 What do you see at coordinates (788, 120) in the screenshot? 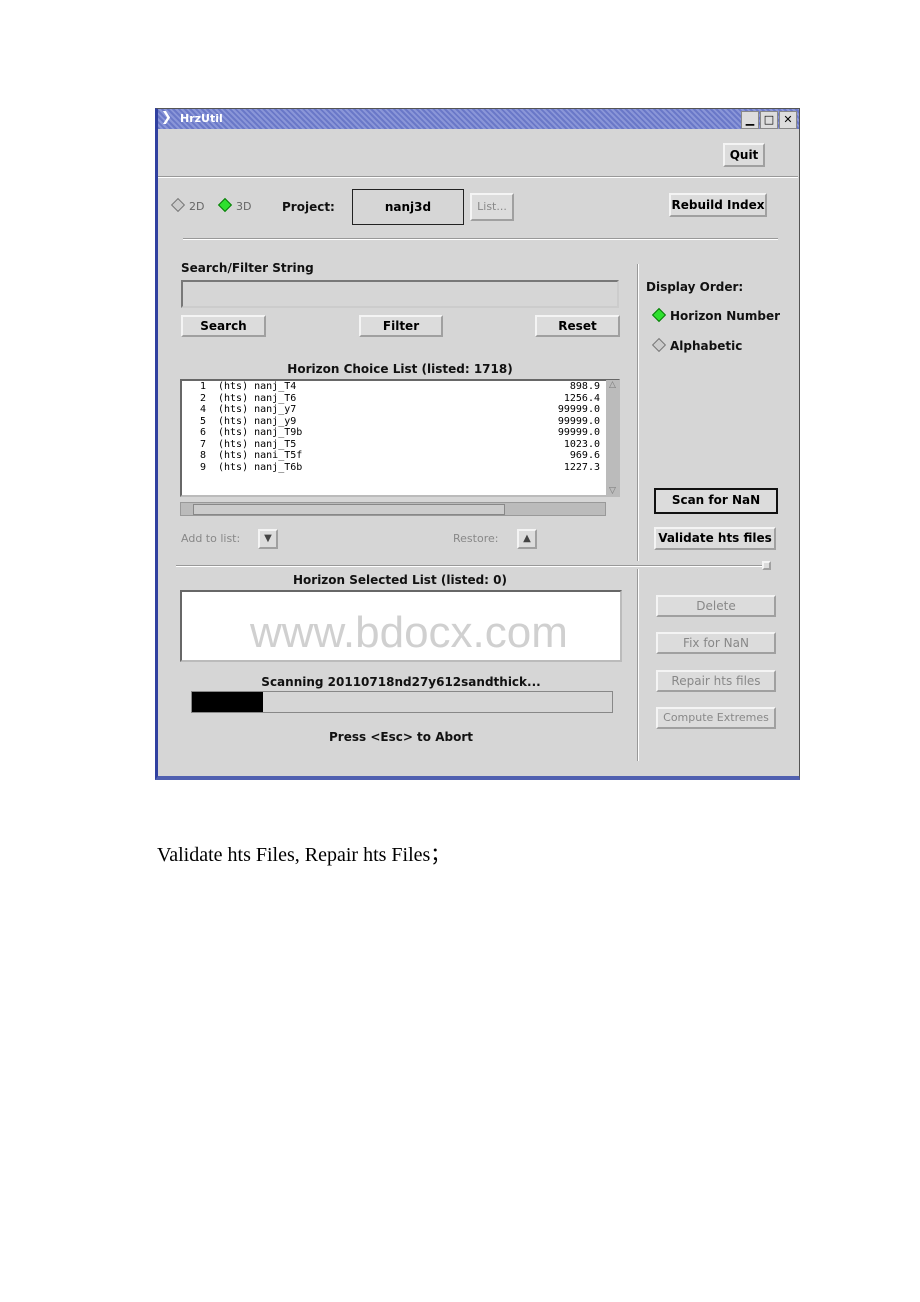
I see `close-icon: ✕` at bounding box center [788, 120].